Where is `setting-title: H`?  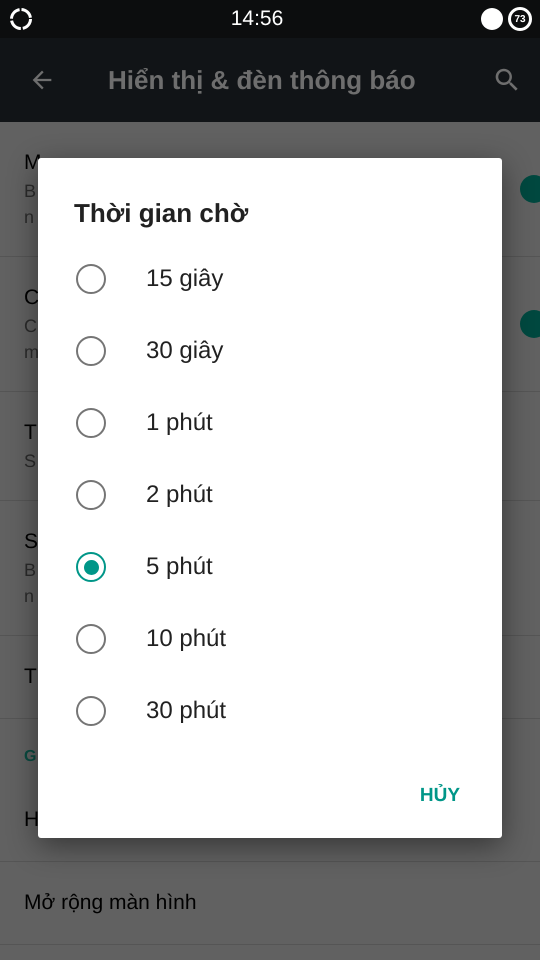
setting-title: H is located at coordinates (32, 820).